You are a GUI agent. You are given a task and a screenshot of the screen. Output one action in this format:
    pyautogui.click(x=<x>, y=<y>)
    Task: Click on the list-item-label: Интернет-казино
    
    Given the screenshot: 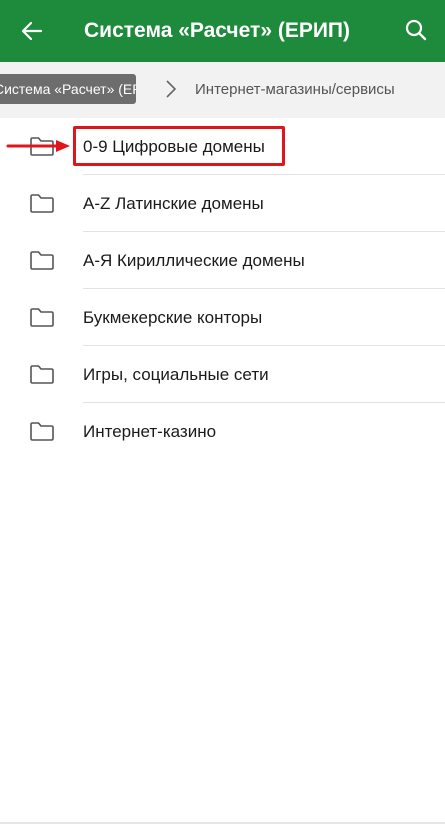 What is the action you would take?
    pyautogui.click(x=150, y=431)
    